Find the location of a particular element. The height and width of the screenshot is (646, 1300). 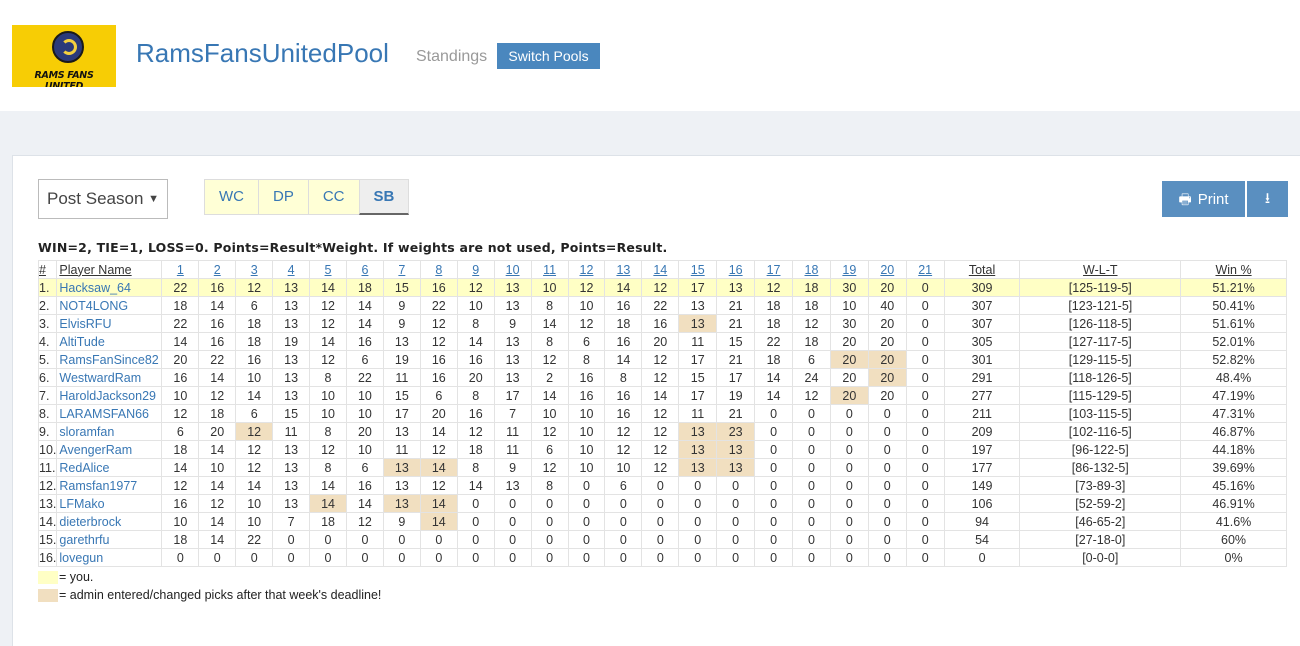

week-12-header: 12 is located at coordinates (586, 269).